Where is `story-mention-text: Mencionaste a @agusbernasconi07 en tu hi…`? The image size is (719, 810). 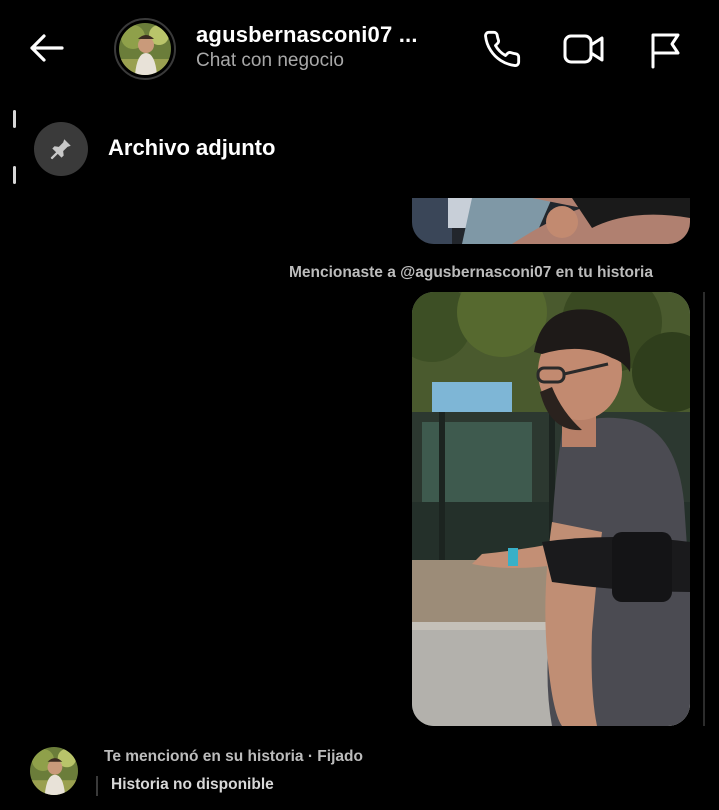
story-mention-text: Mencionaste a @agusbernasconi07 en tu hi… is located at coordinates (471, 272).